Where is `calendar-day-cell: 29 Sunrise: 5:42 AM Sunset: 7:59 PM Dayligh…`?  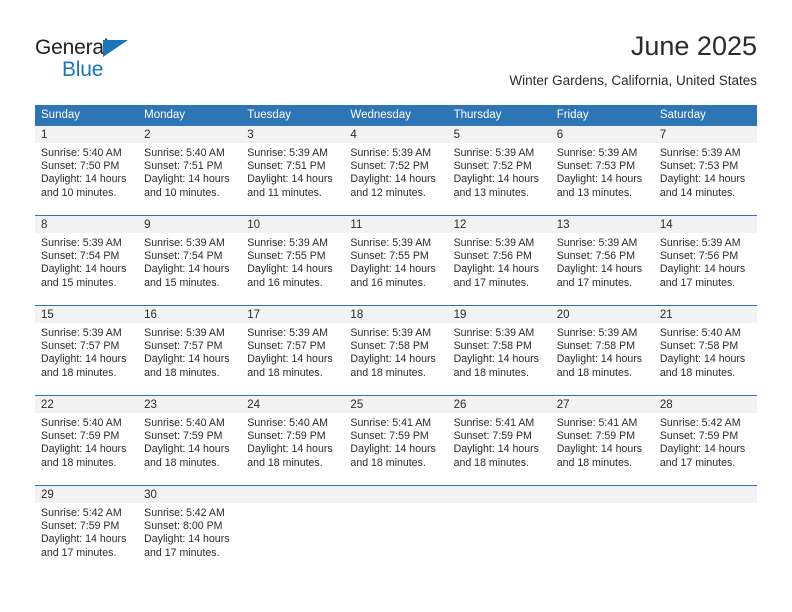
calendar-day-cell: 29 Sunrise: 5:42 AM Sunset: 7:59 PM Dayligh… is located at coordinates (87, 530).